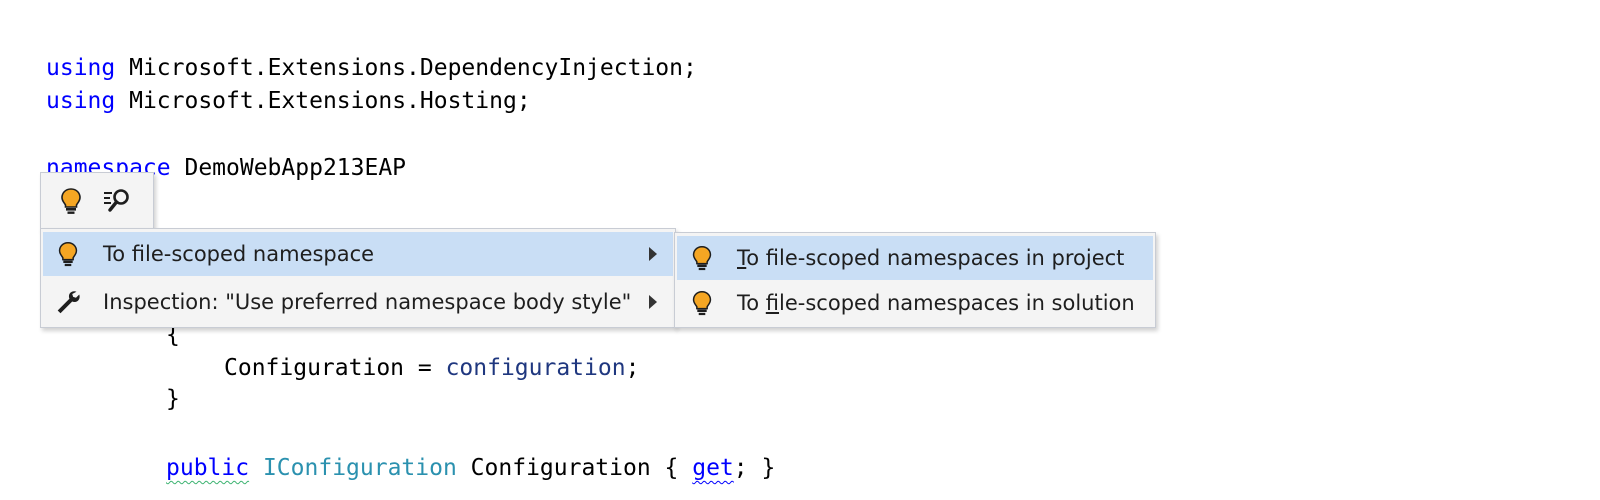  I want to click on code-line-close-brace: }, so click(173, 399).